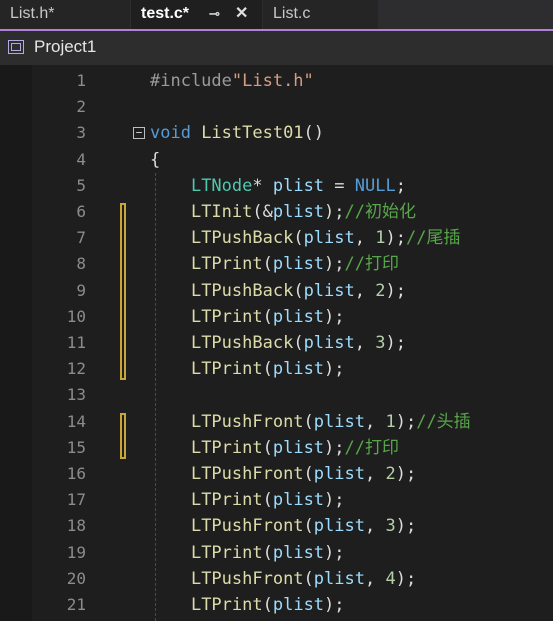  What do you see at coordinates (276, 553) in the screenshot?
I see `code-line: 19 LTPrint(plist);` at bounding box center [276, 553].